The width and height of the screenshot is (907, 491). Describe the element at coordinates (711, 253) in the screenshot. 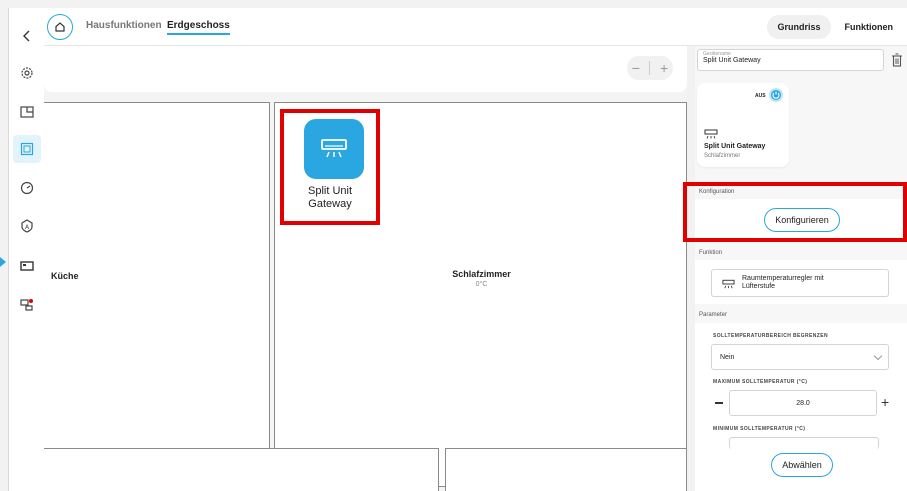

I see `section-label-funktion: Funktion` at that location.